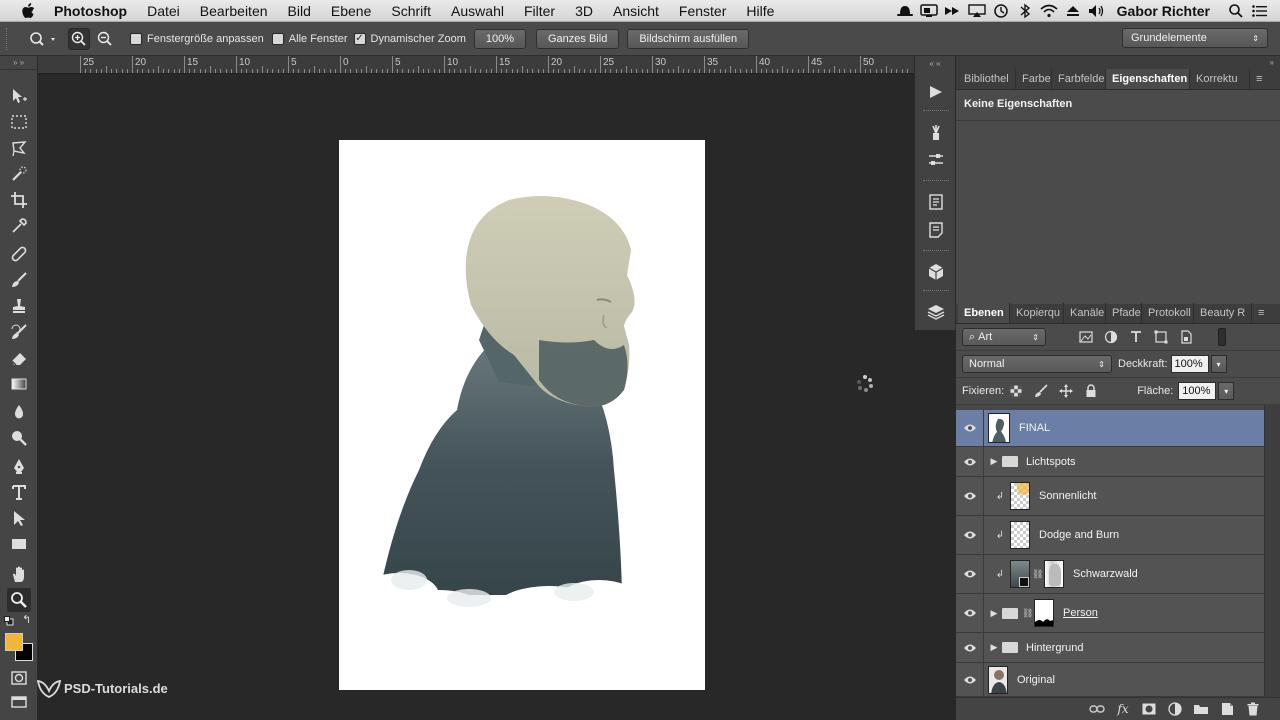 This screenshot has height=720, width=1280. What do you see at coordinates (19, 544) in the screenshot?
I see `rectangle-tool-icon` at bounding box center [19, 544].